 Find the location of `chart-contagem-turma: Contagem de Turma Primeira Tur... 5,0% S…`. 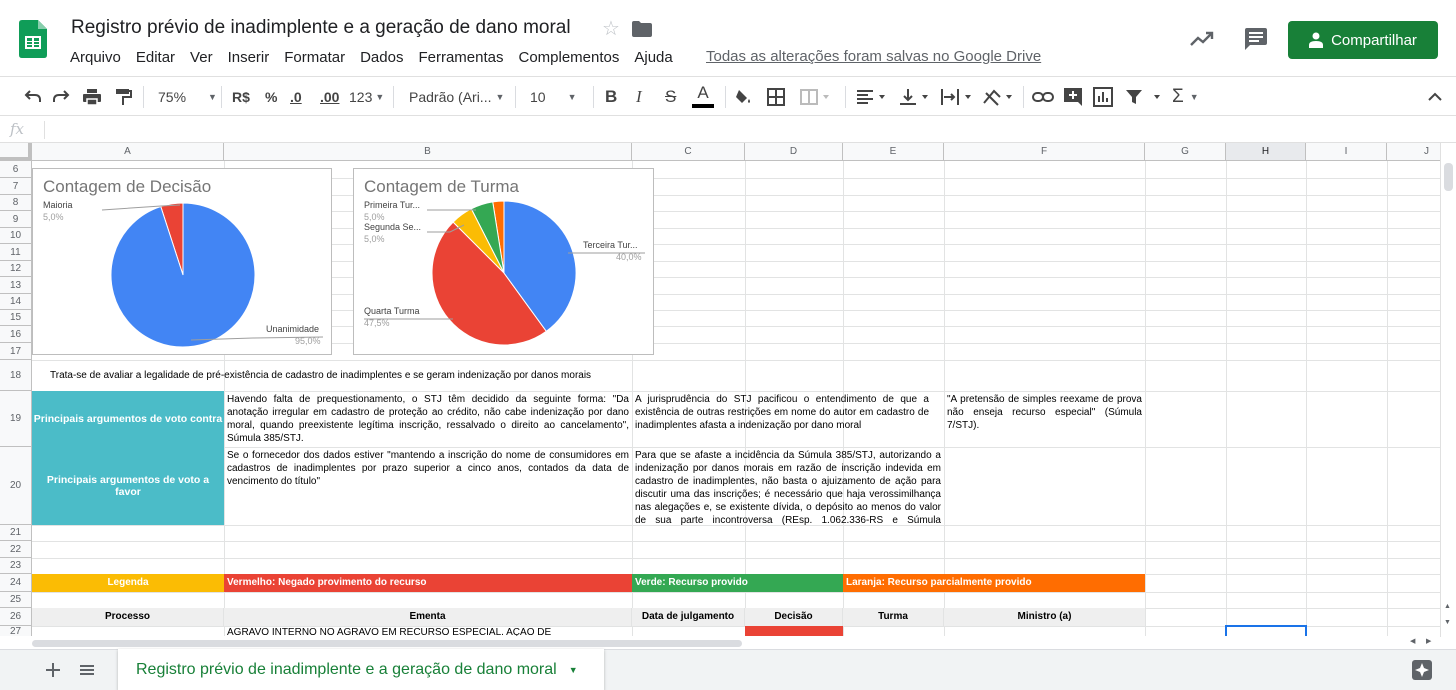

chart-contagem-turma: Contagem de Turma Primeira Tur... 5,0% S… is located at coordinates (503, 261).